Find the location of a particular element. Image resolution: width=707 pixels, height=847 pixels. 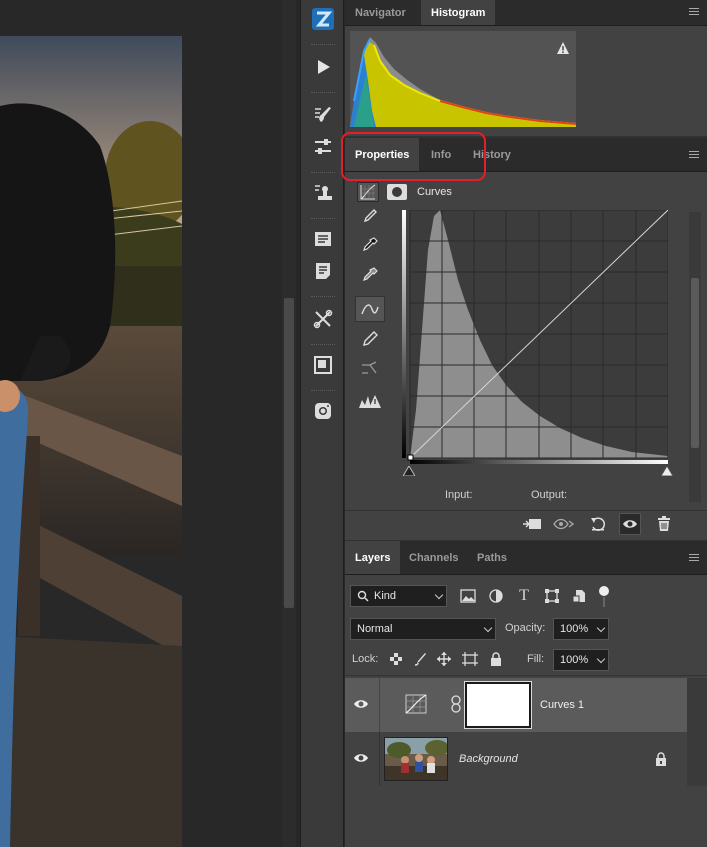

layer-filter-select: Kind is located at coordinates (398, 596).